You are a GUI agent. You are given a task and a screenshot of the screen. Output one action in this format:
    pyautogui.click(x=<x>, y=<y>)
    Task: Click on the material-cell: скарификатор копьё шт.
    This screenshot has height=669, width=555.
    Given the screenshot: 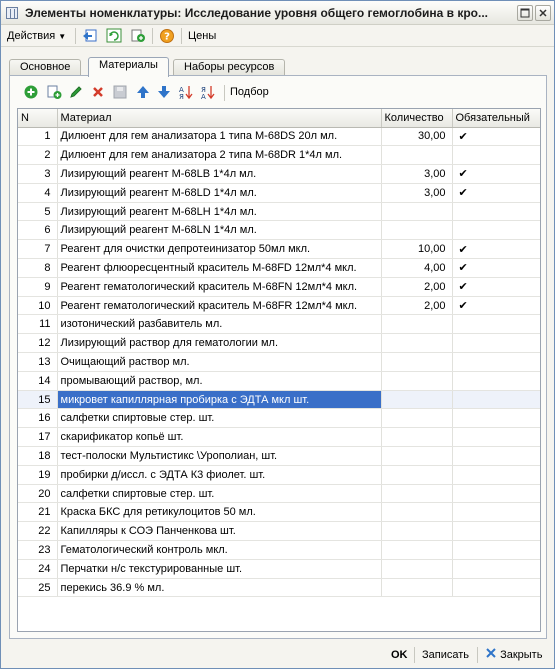 What is the action you would take?
    pyautogui.click(x=219, y=437)
    